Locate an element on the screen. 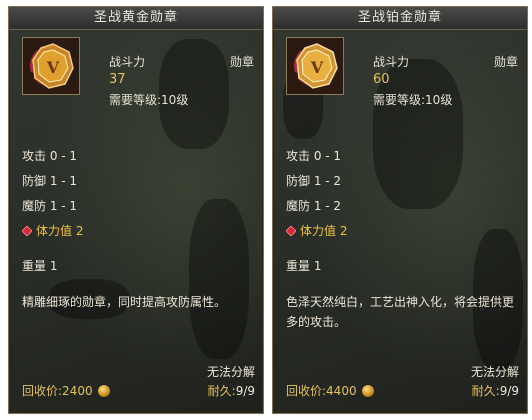 Image resolution: width=532 pixels, height=420 pixels. power-value: 37 is located at coordinates (117, 79).